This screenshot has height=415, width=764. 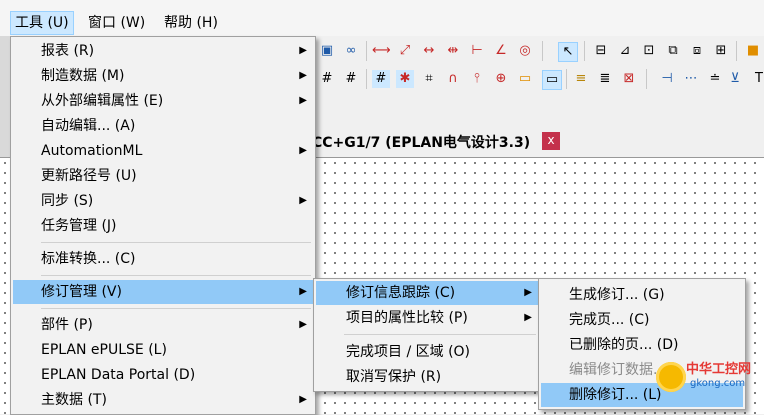 I want to click on menu-item-reports: 报表 (R) ▶, so click(x=163, y=51).